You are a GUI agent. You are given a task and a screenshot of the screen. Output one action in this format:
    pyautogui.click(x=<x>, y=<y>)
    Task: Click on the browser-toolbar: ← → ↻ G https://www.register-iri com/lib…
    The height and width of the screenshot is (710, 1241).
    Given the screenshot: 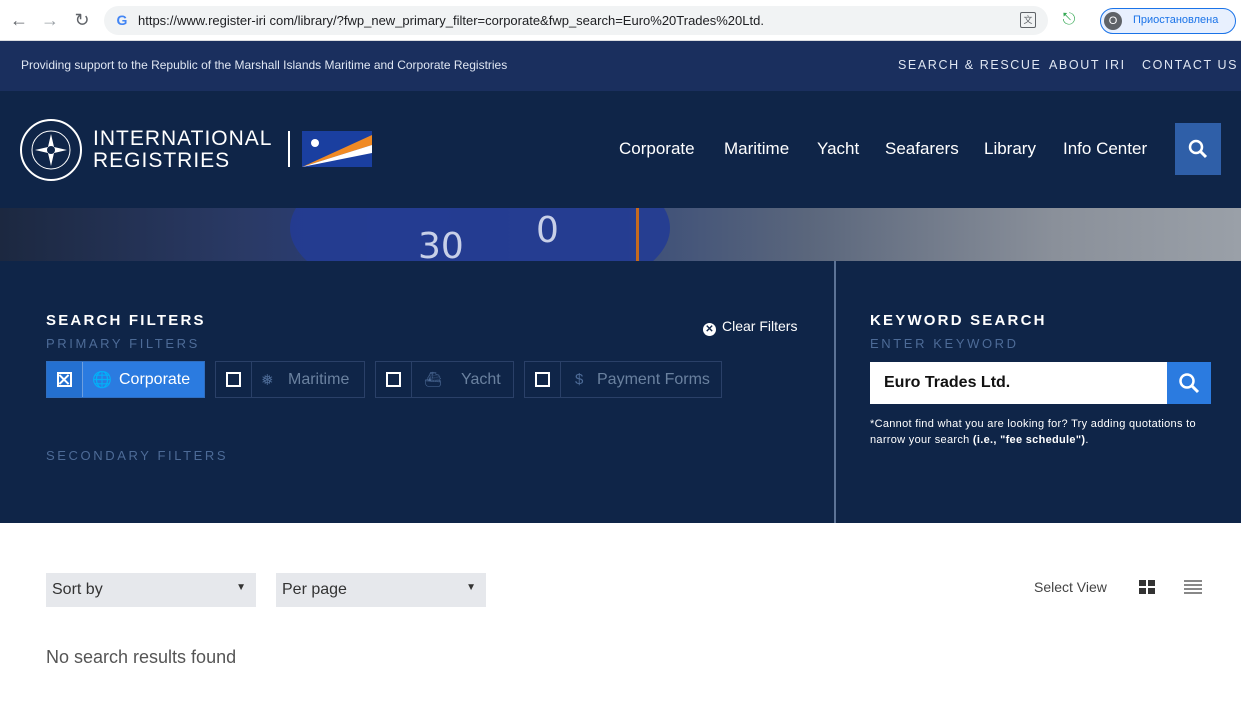 What is the action you would take?
    pyautogui.click(x=620, y=20)
    